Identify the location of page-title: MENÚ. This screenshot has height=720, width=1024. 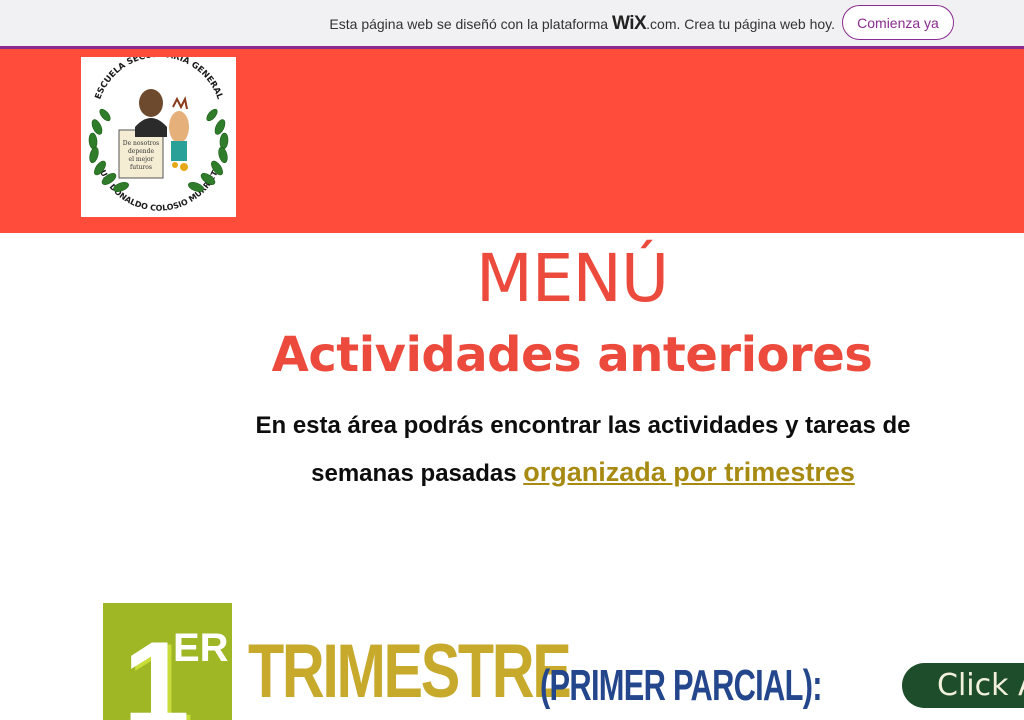
(572, 278).